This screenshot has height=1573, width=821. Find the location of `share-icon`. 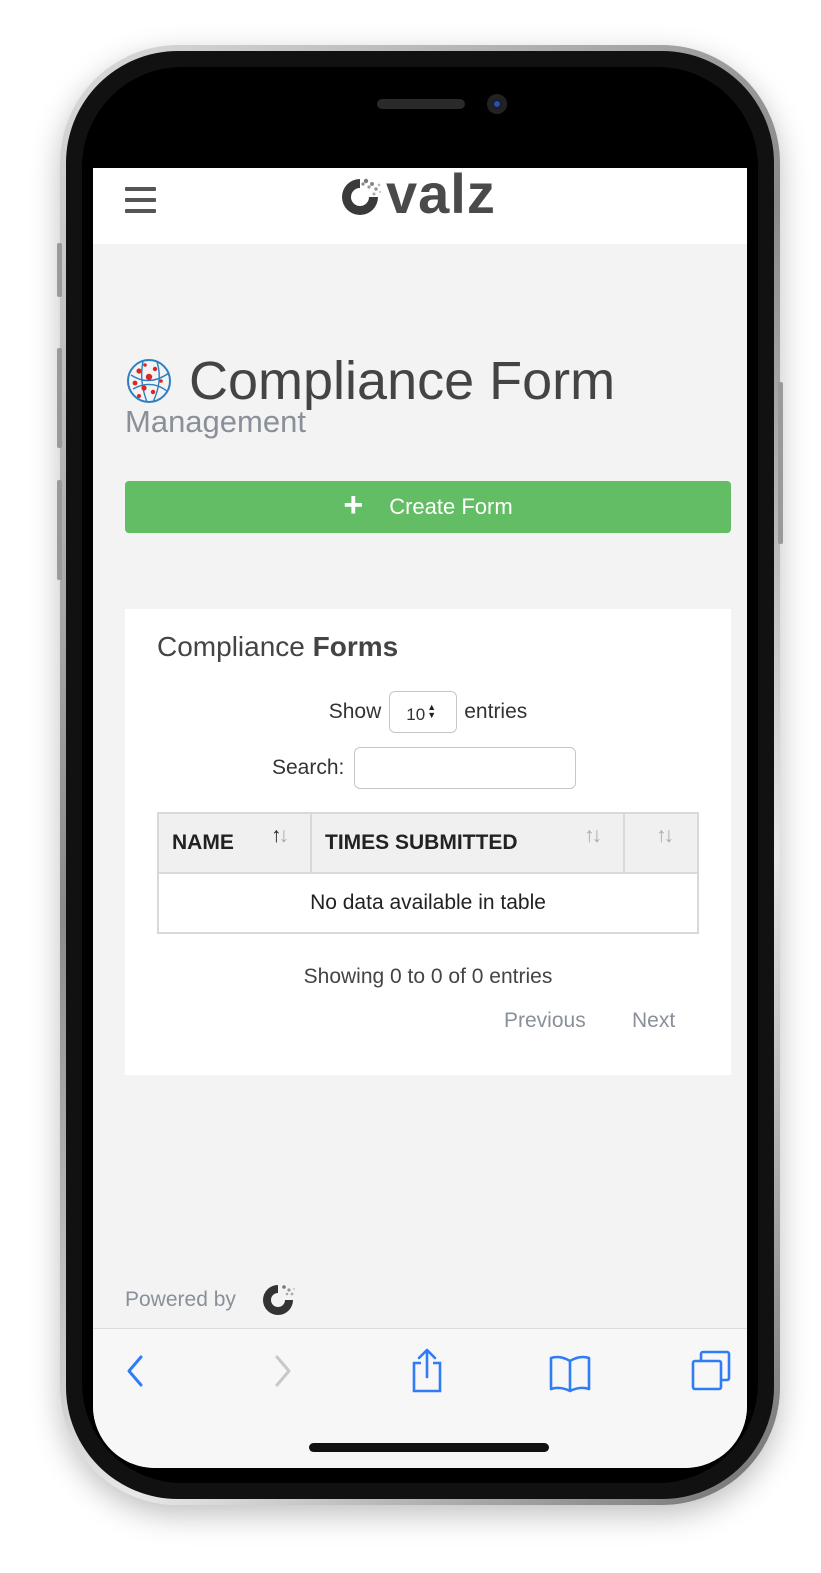

share-icon is located at coordinates (427, 1370).